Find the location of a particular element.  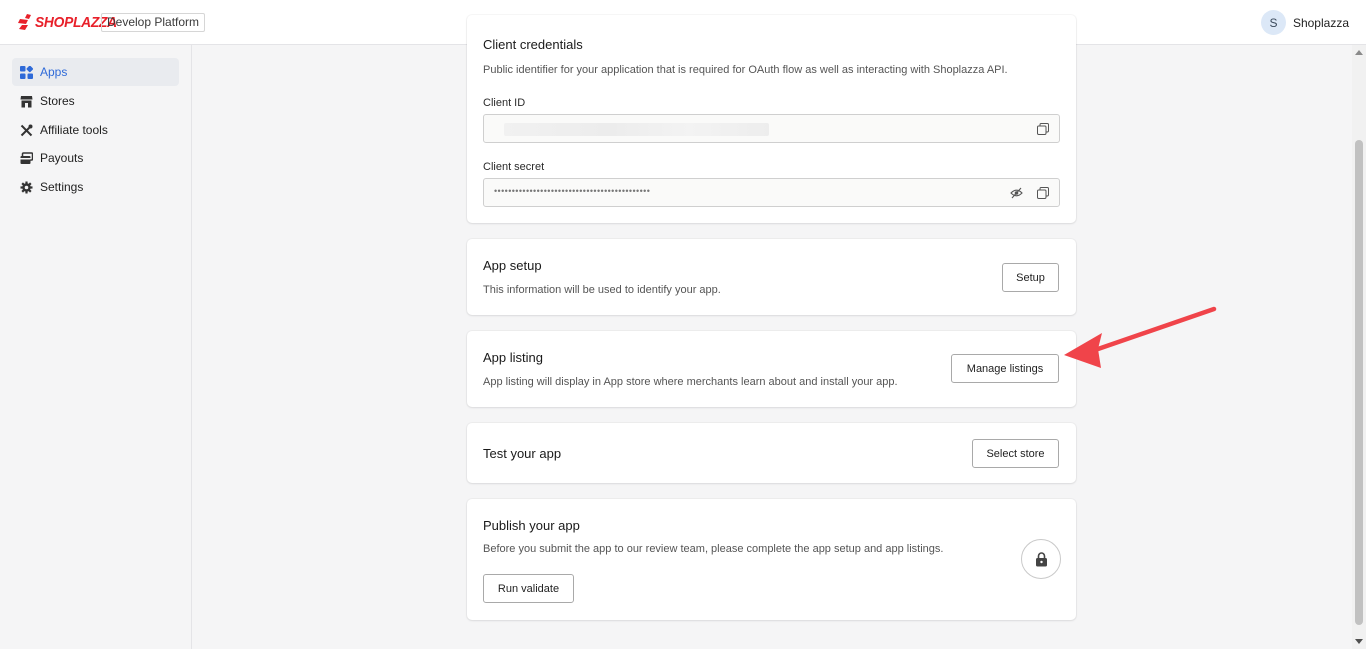

app-listing-title: App listing is located at coordinates (513, 357).